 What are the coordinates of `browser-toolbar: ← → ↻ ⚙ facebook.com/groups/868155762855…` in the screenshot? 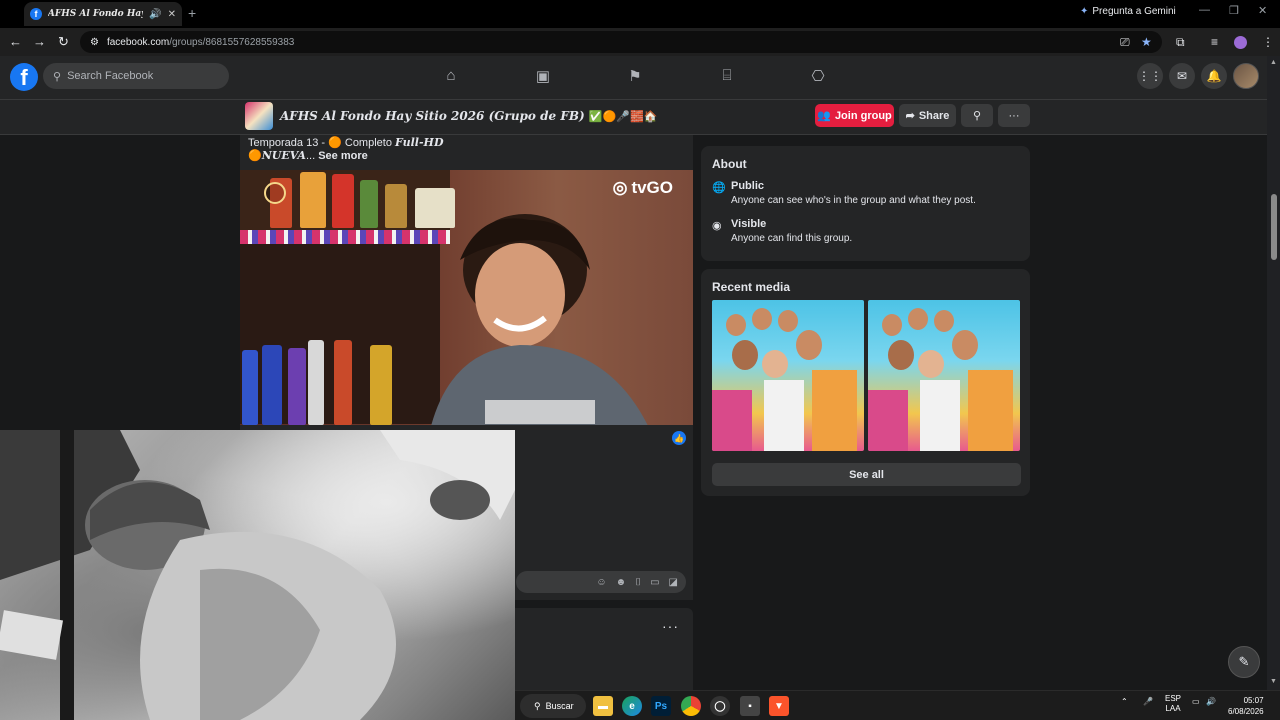 It's located at (640, 42).